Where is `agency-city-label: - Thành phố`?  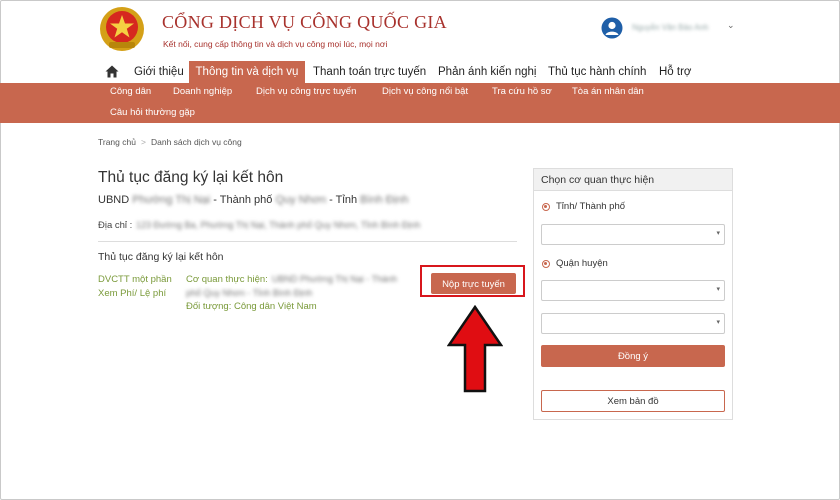
agency-city-label: - Thành phố is located at coordinates (243, 200).